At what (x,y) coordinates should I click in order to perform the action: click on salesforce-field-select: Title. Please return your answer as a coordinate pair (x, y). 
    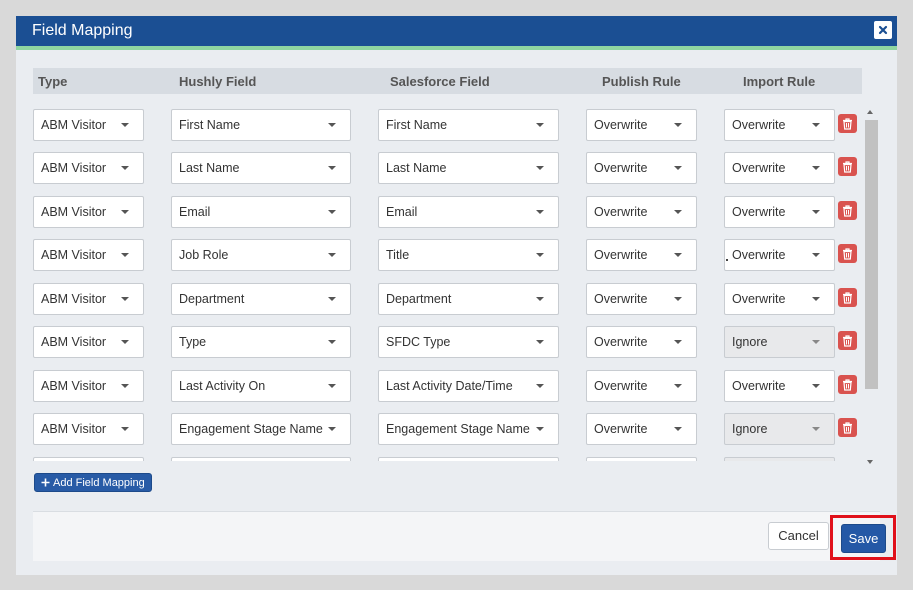
    Looking at the image, I should click on (468, 255).